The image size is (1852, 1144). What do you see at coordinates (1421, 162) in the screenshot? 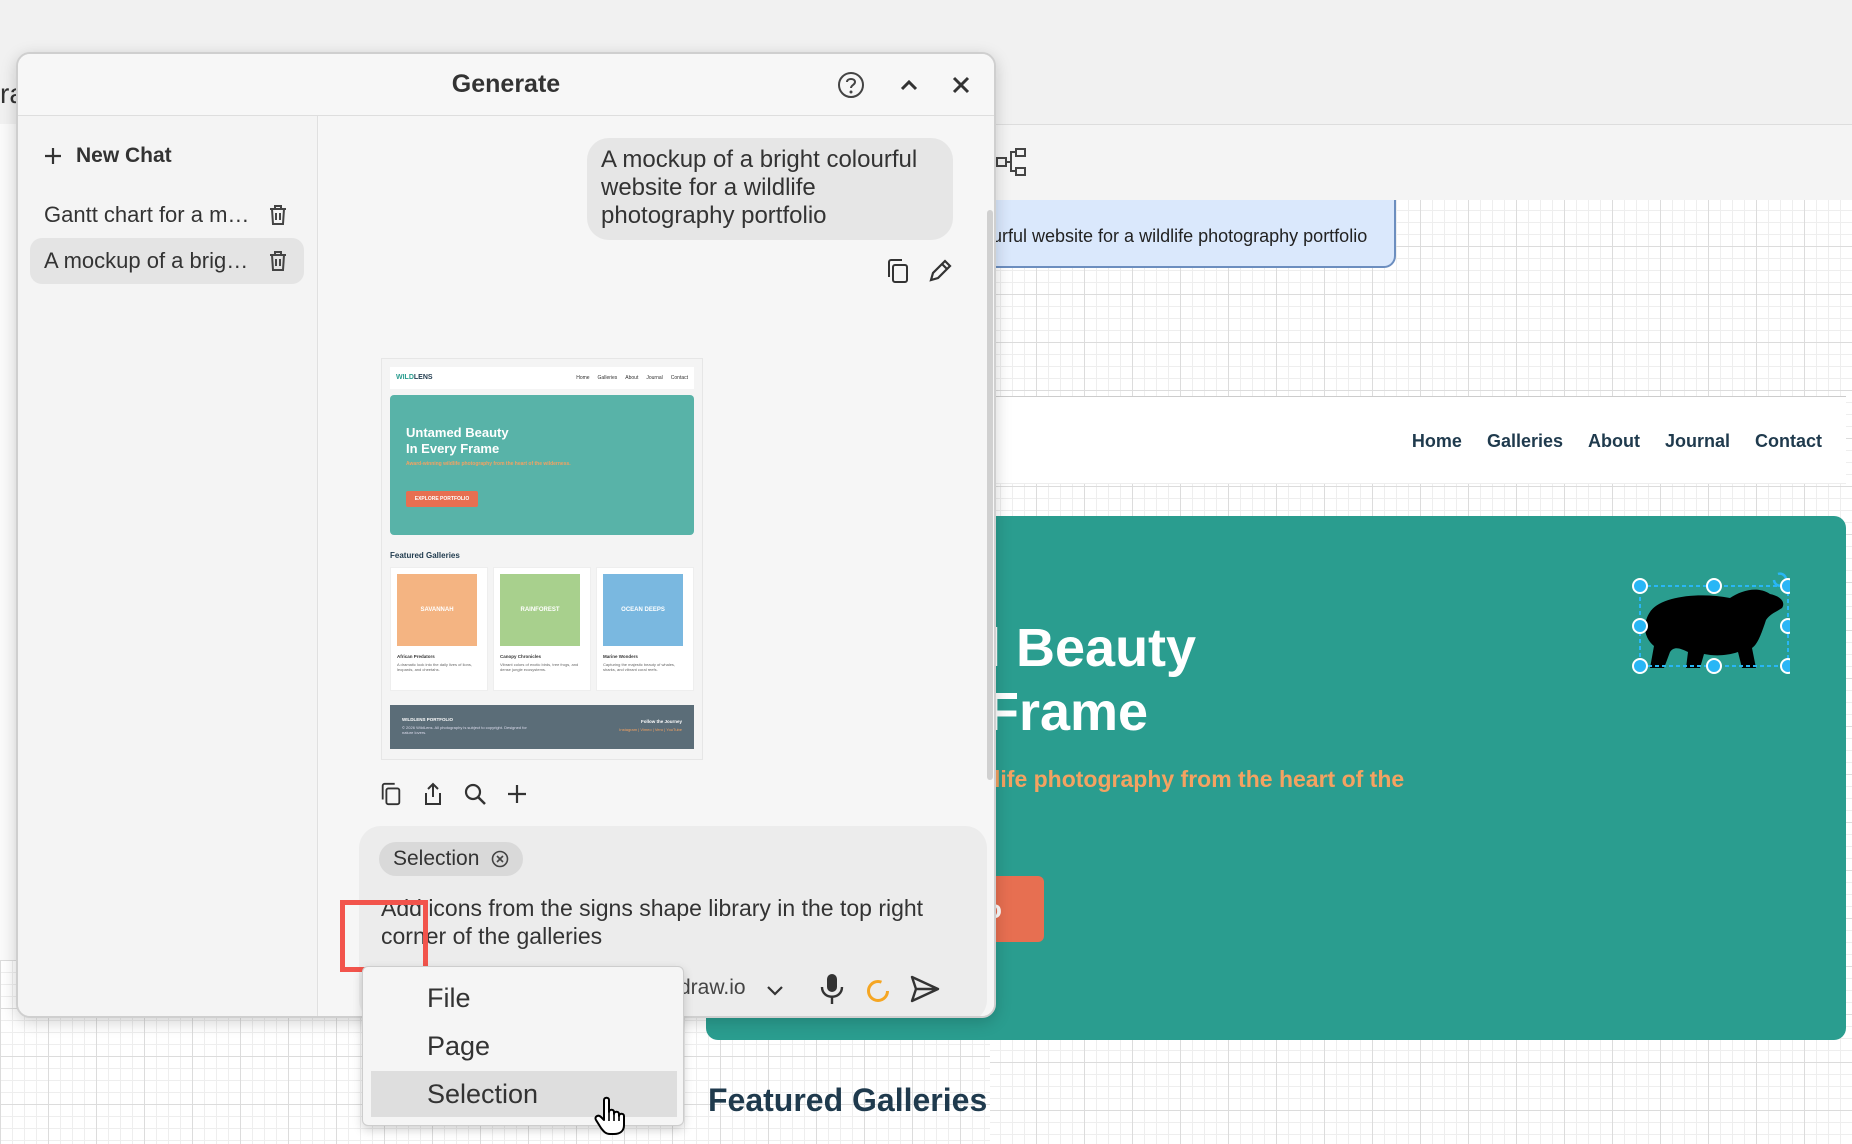
I see `toolbar` at bounding box center [1421, 162].